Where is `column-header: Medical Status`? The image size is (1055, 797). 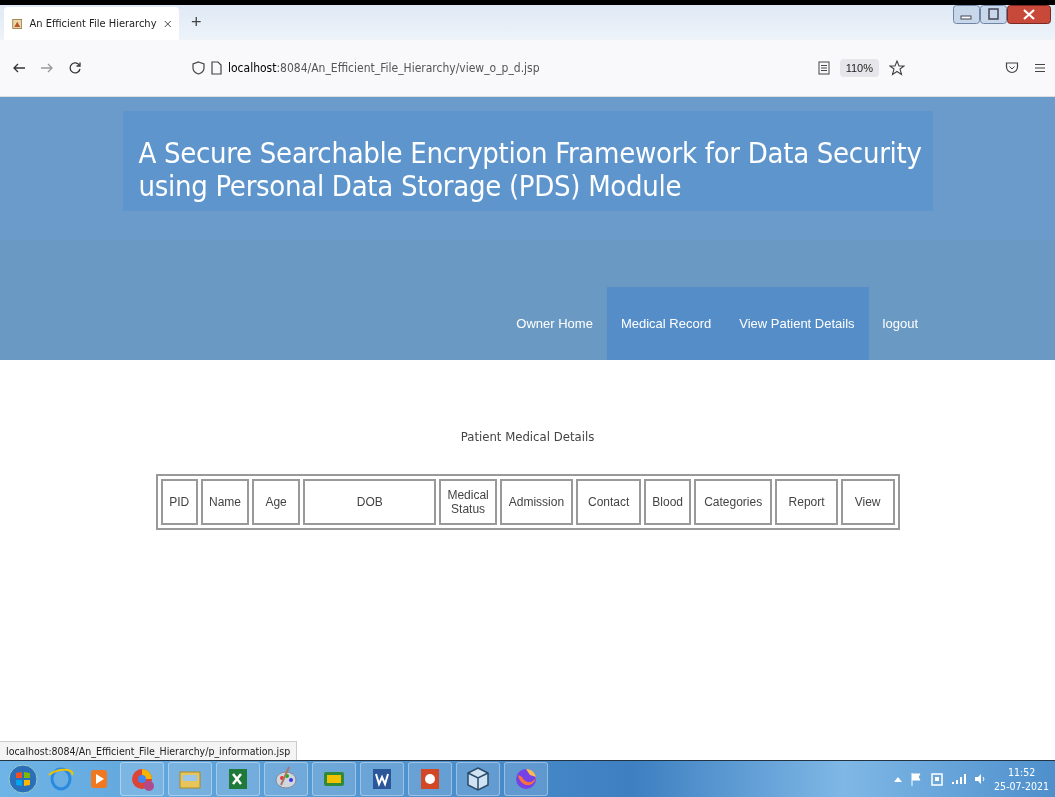 column-header: Medical Status is located at coordinates (468, 502).